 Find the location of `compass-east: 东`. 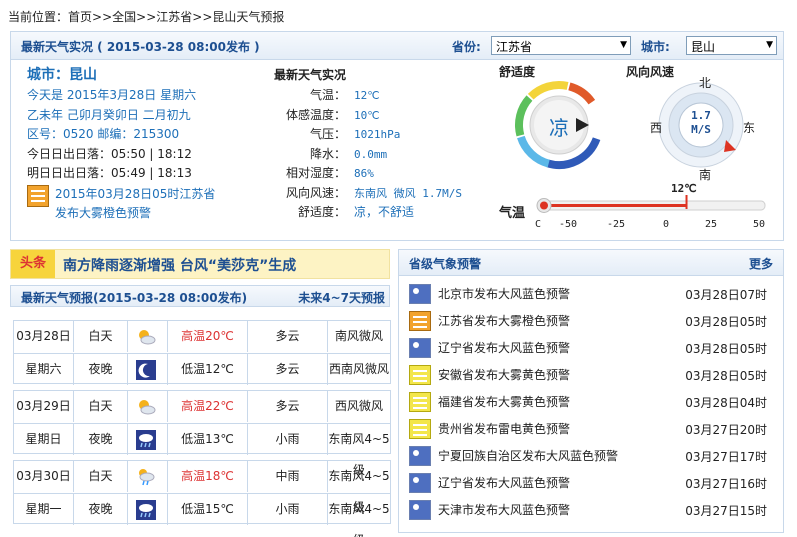

compass-east: 东 is located at coordinates (749, 128).